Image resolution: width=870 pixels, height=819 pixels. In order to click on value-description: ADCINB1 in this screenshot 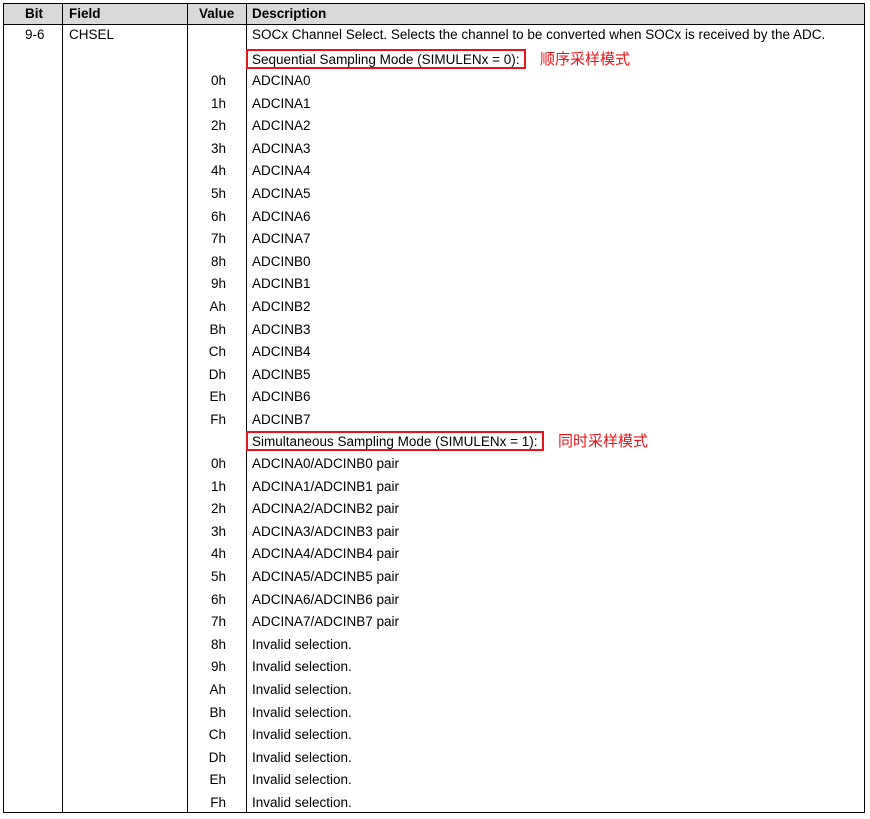, I will do `click(281, 284)`.